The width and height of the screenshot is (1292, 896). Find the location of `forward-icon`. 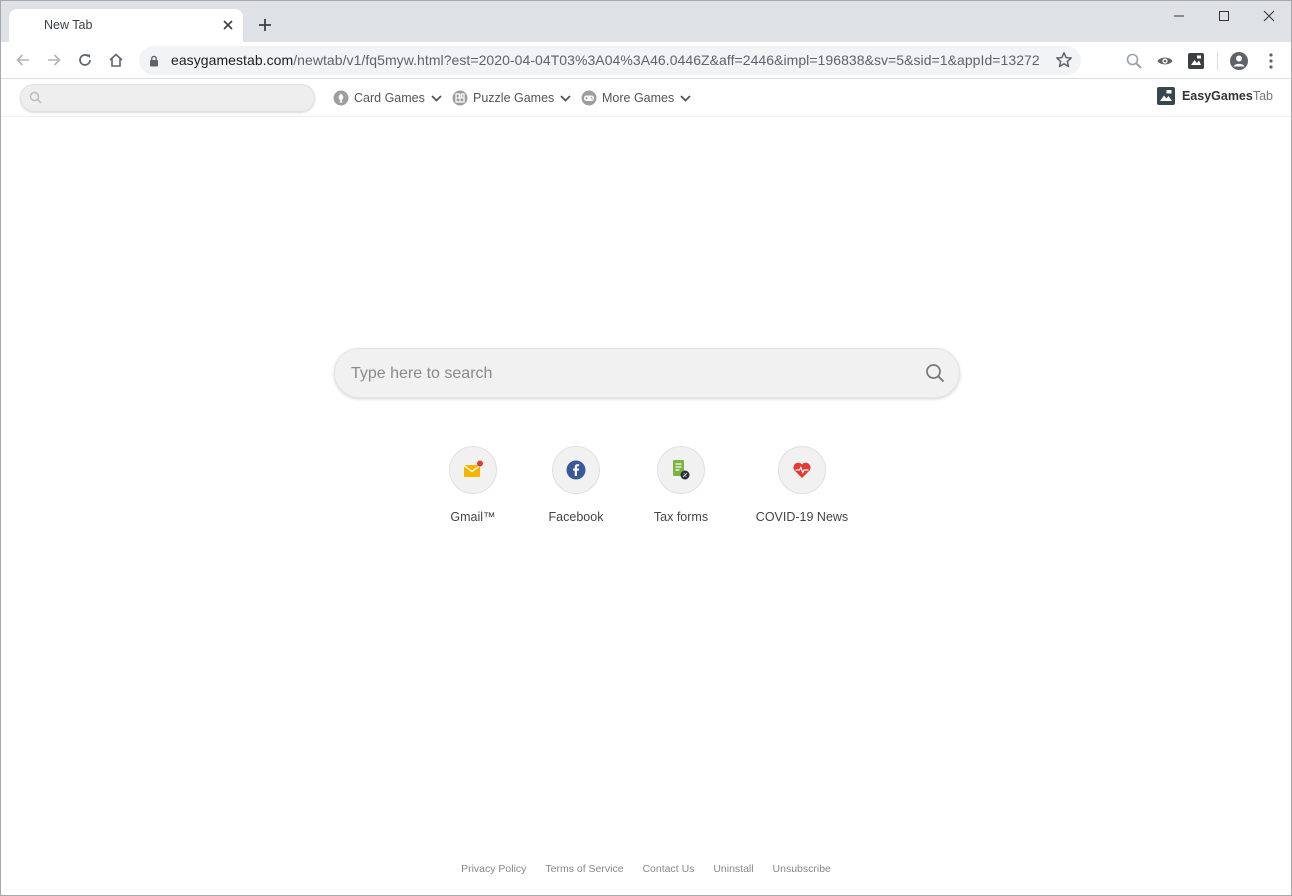

forward-icon is located at coordinates (54, 60).